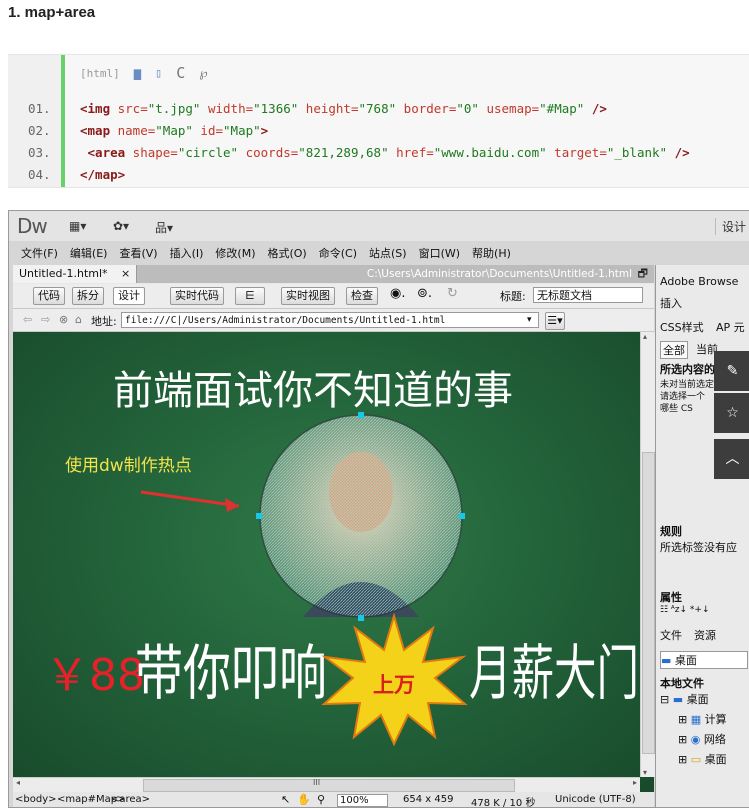 The image size is (749, 808). I want to click on scroll-down-icon: ▾, so click(645, 772).